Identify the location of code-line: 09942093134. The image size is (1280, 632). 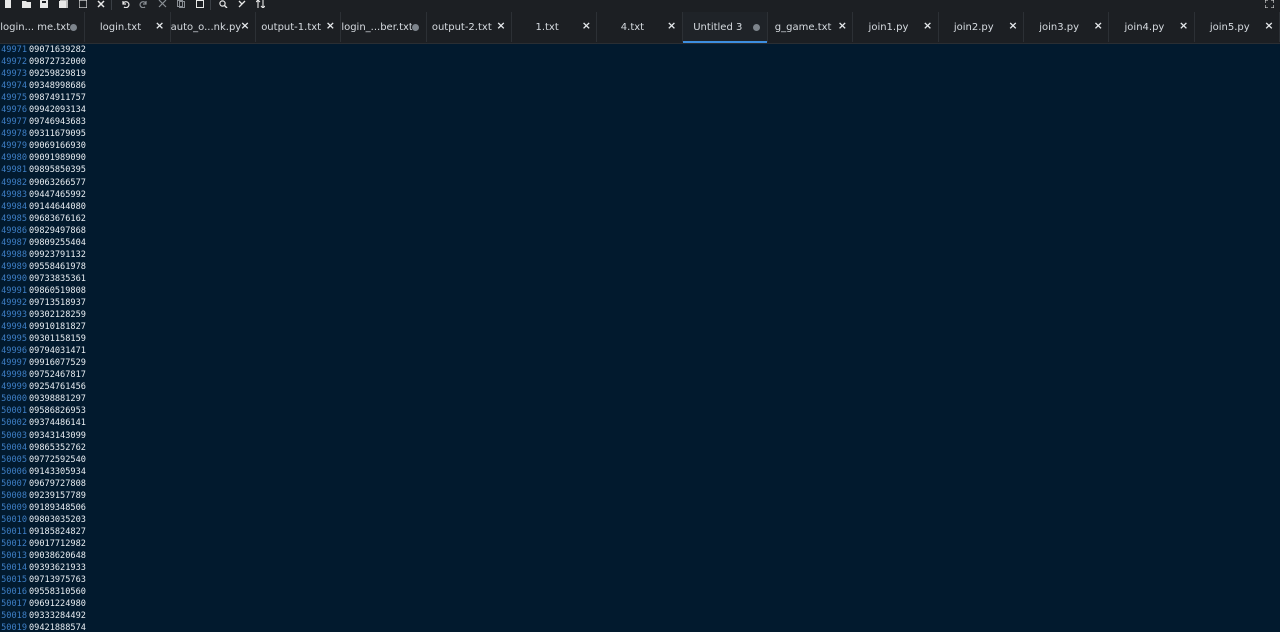
(57, 110).